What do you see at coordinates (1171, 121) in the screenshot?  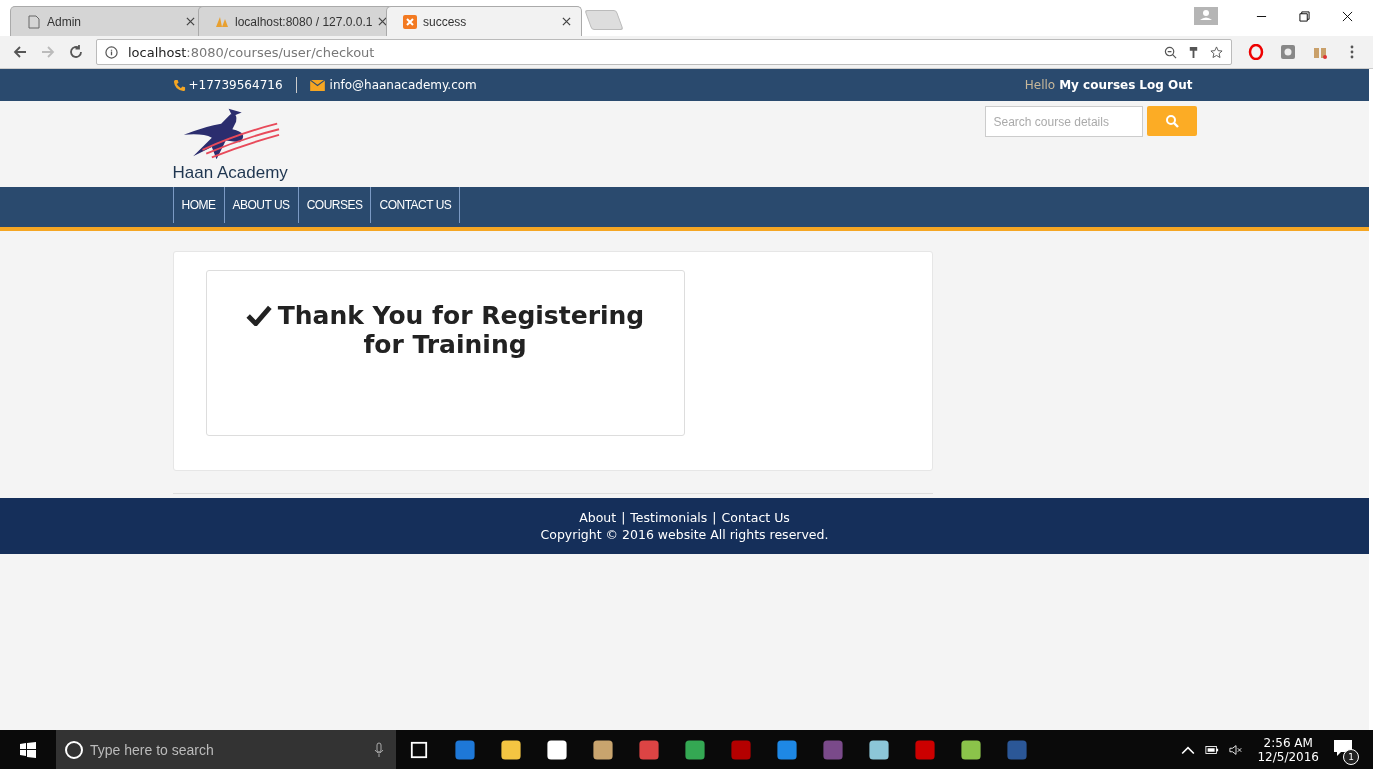 I see `search-icon` at bounding box center [1171, 121].